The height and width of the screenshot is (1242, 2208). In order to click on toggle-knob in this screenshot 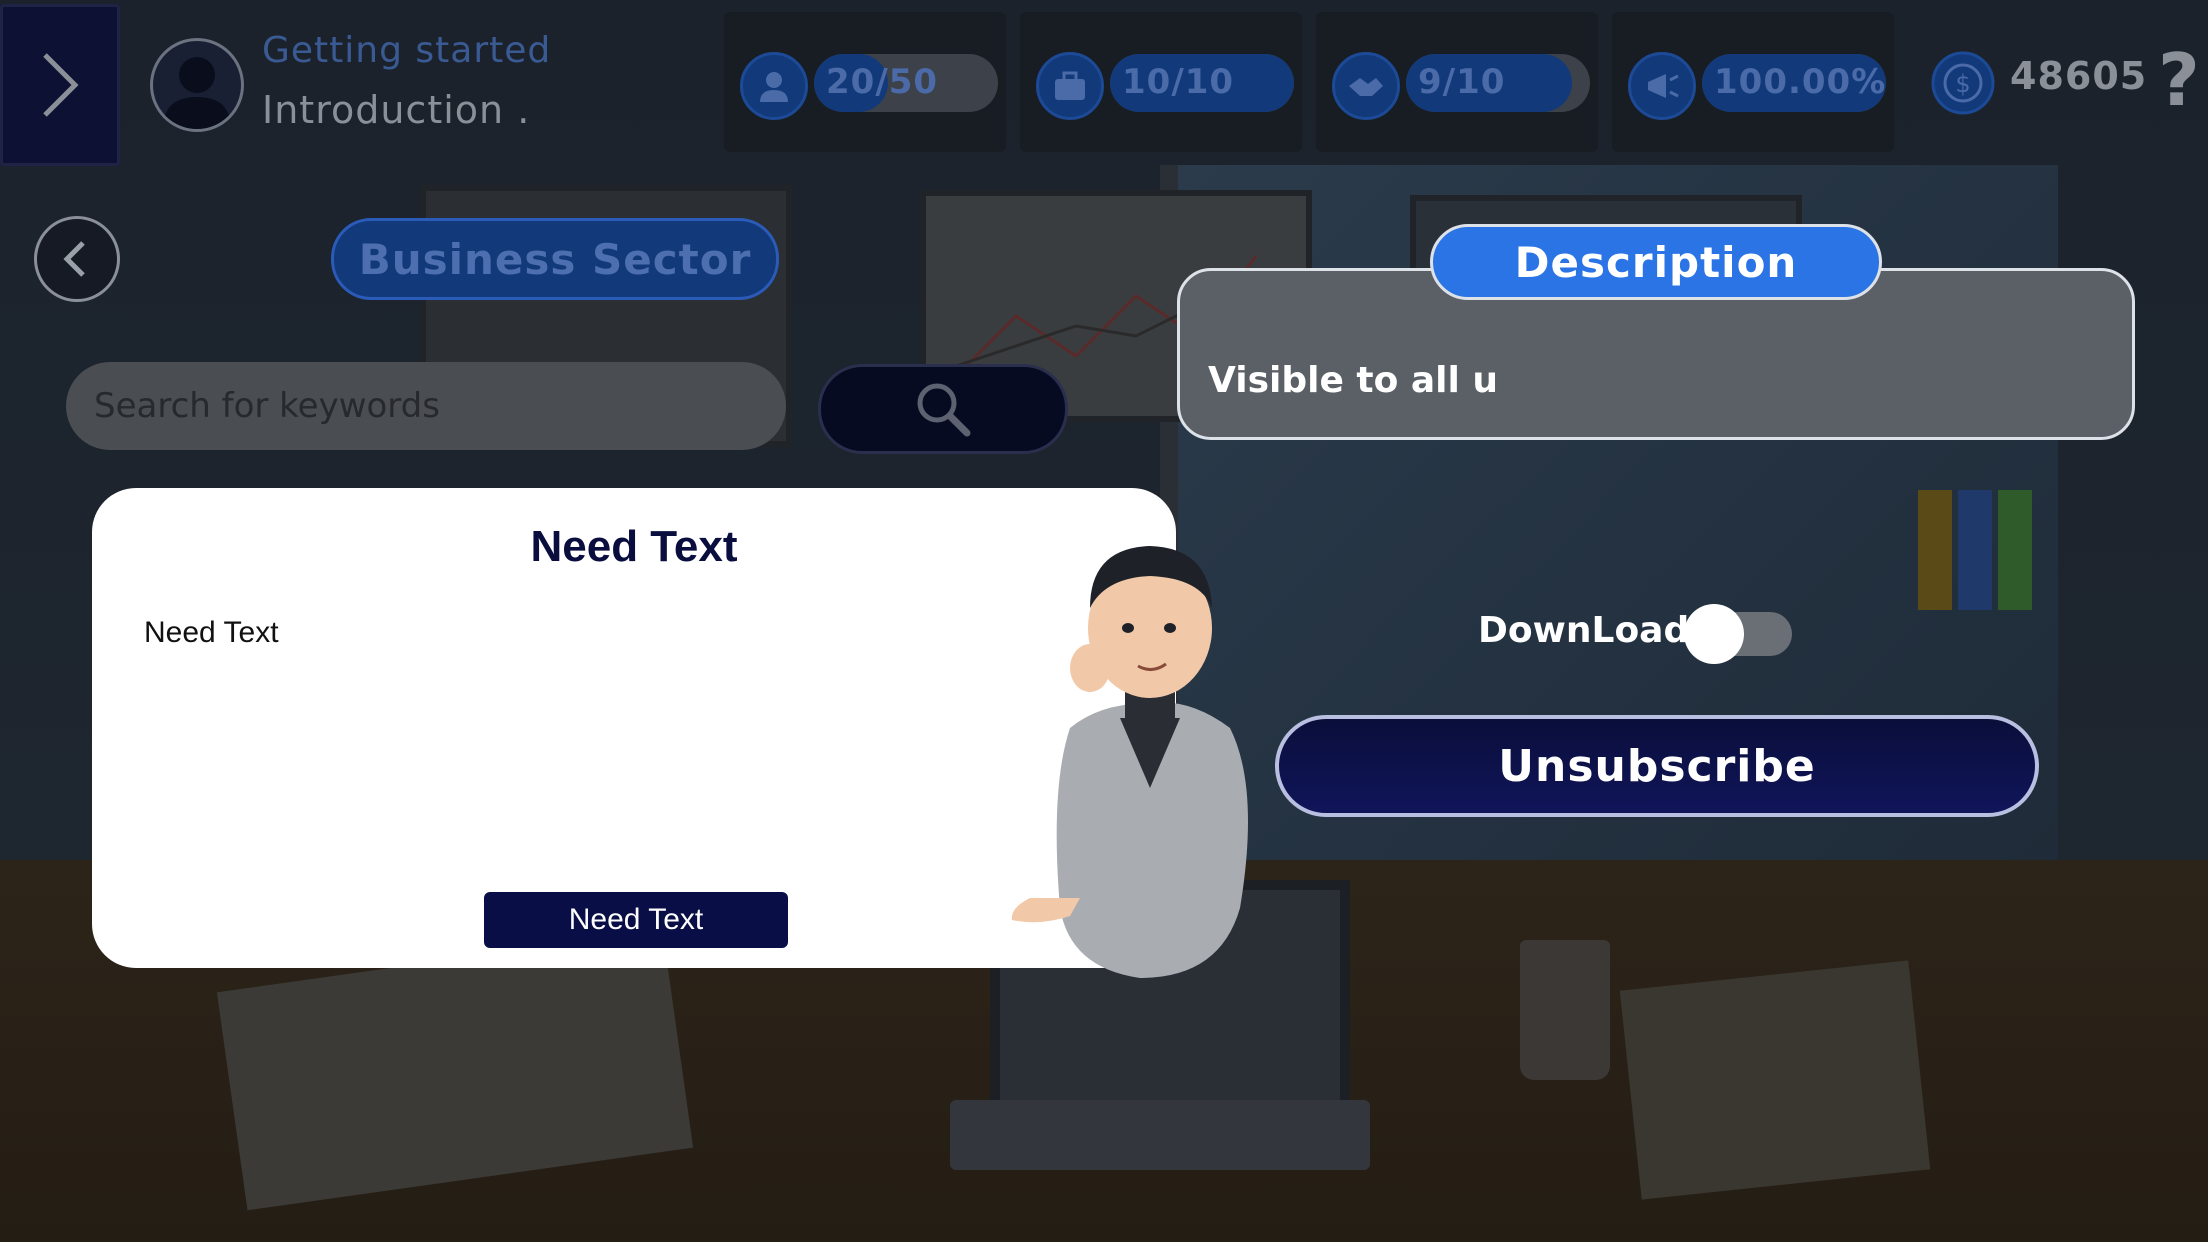, I will do `click(1714, 634)`.